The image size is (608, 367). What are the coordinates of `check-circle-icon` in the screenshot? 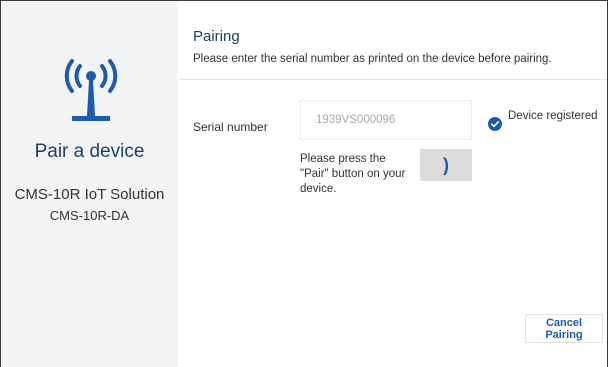 It's located at (495, 124).